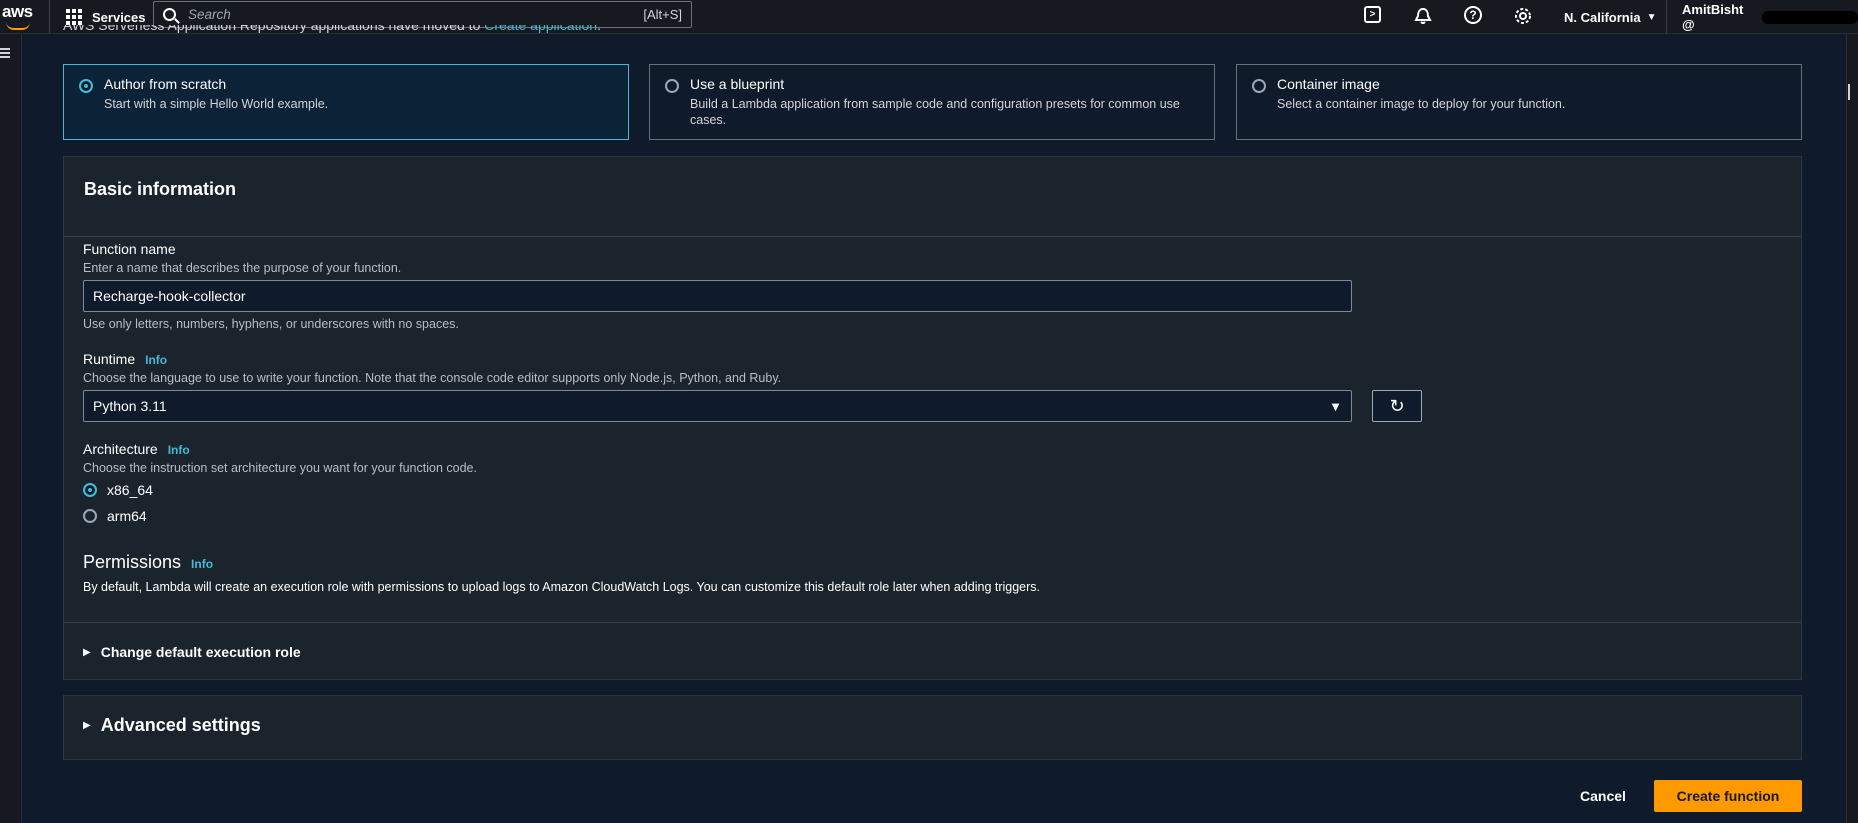  I want to click on architecture-option-arm64: arm64, so click(115, 516).